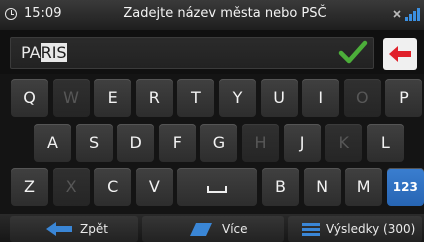 Image resolution: width=424 pixels, height=242 pixels. What do you see at coordinates (260, 143) in the screenshot?
I see `key-h: H` at bounding box center [260, 143].